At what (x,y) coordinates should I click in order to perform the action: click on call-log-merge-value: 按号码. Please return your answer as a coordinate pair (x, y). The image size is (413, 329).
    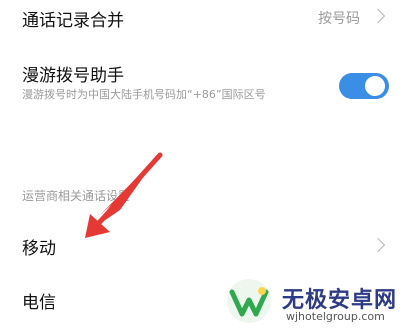
    Looking at the image, I should click on (339, 19).